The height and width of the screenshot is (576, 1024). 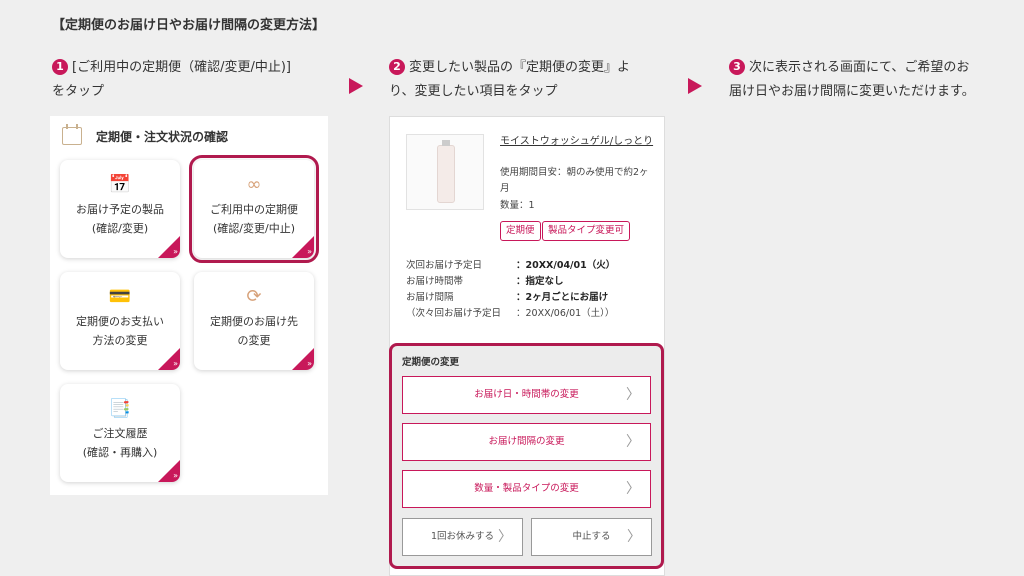 I want to click on button-label: お届け日・時間帯の変更, so click(x=526, y=394).